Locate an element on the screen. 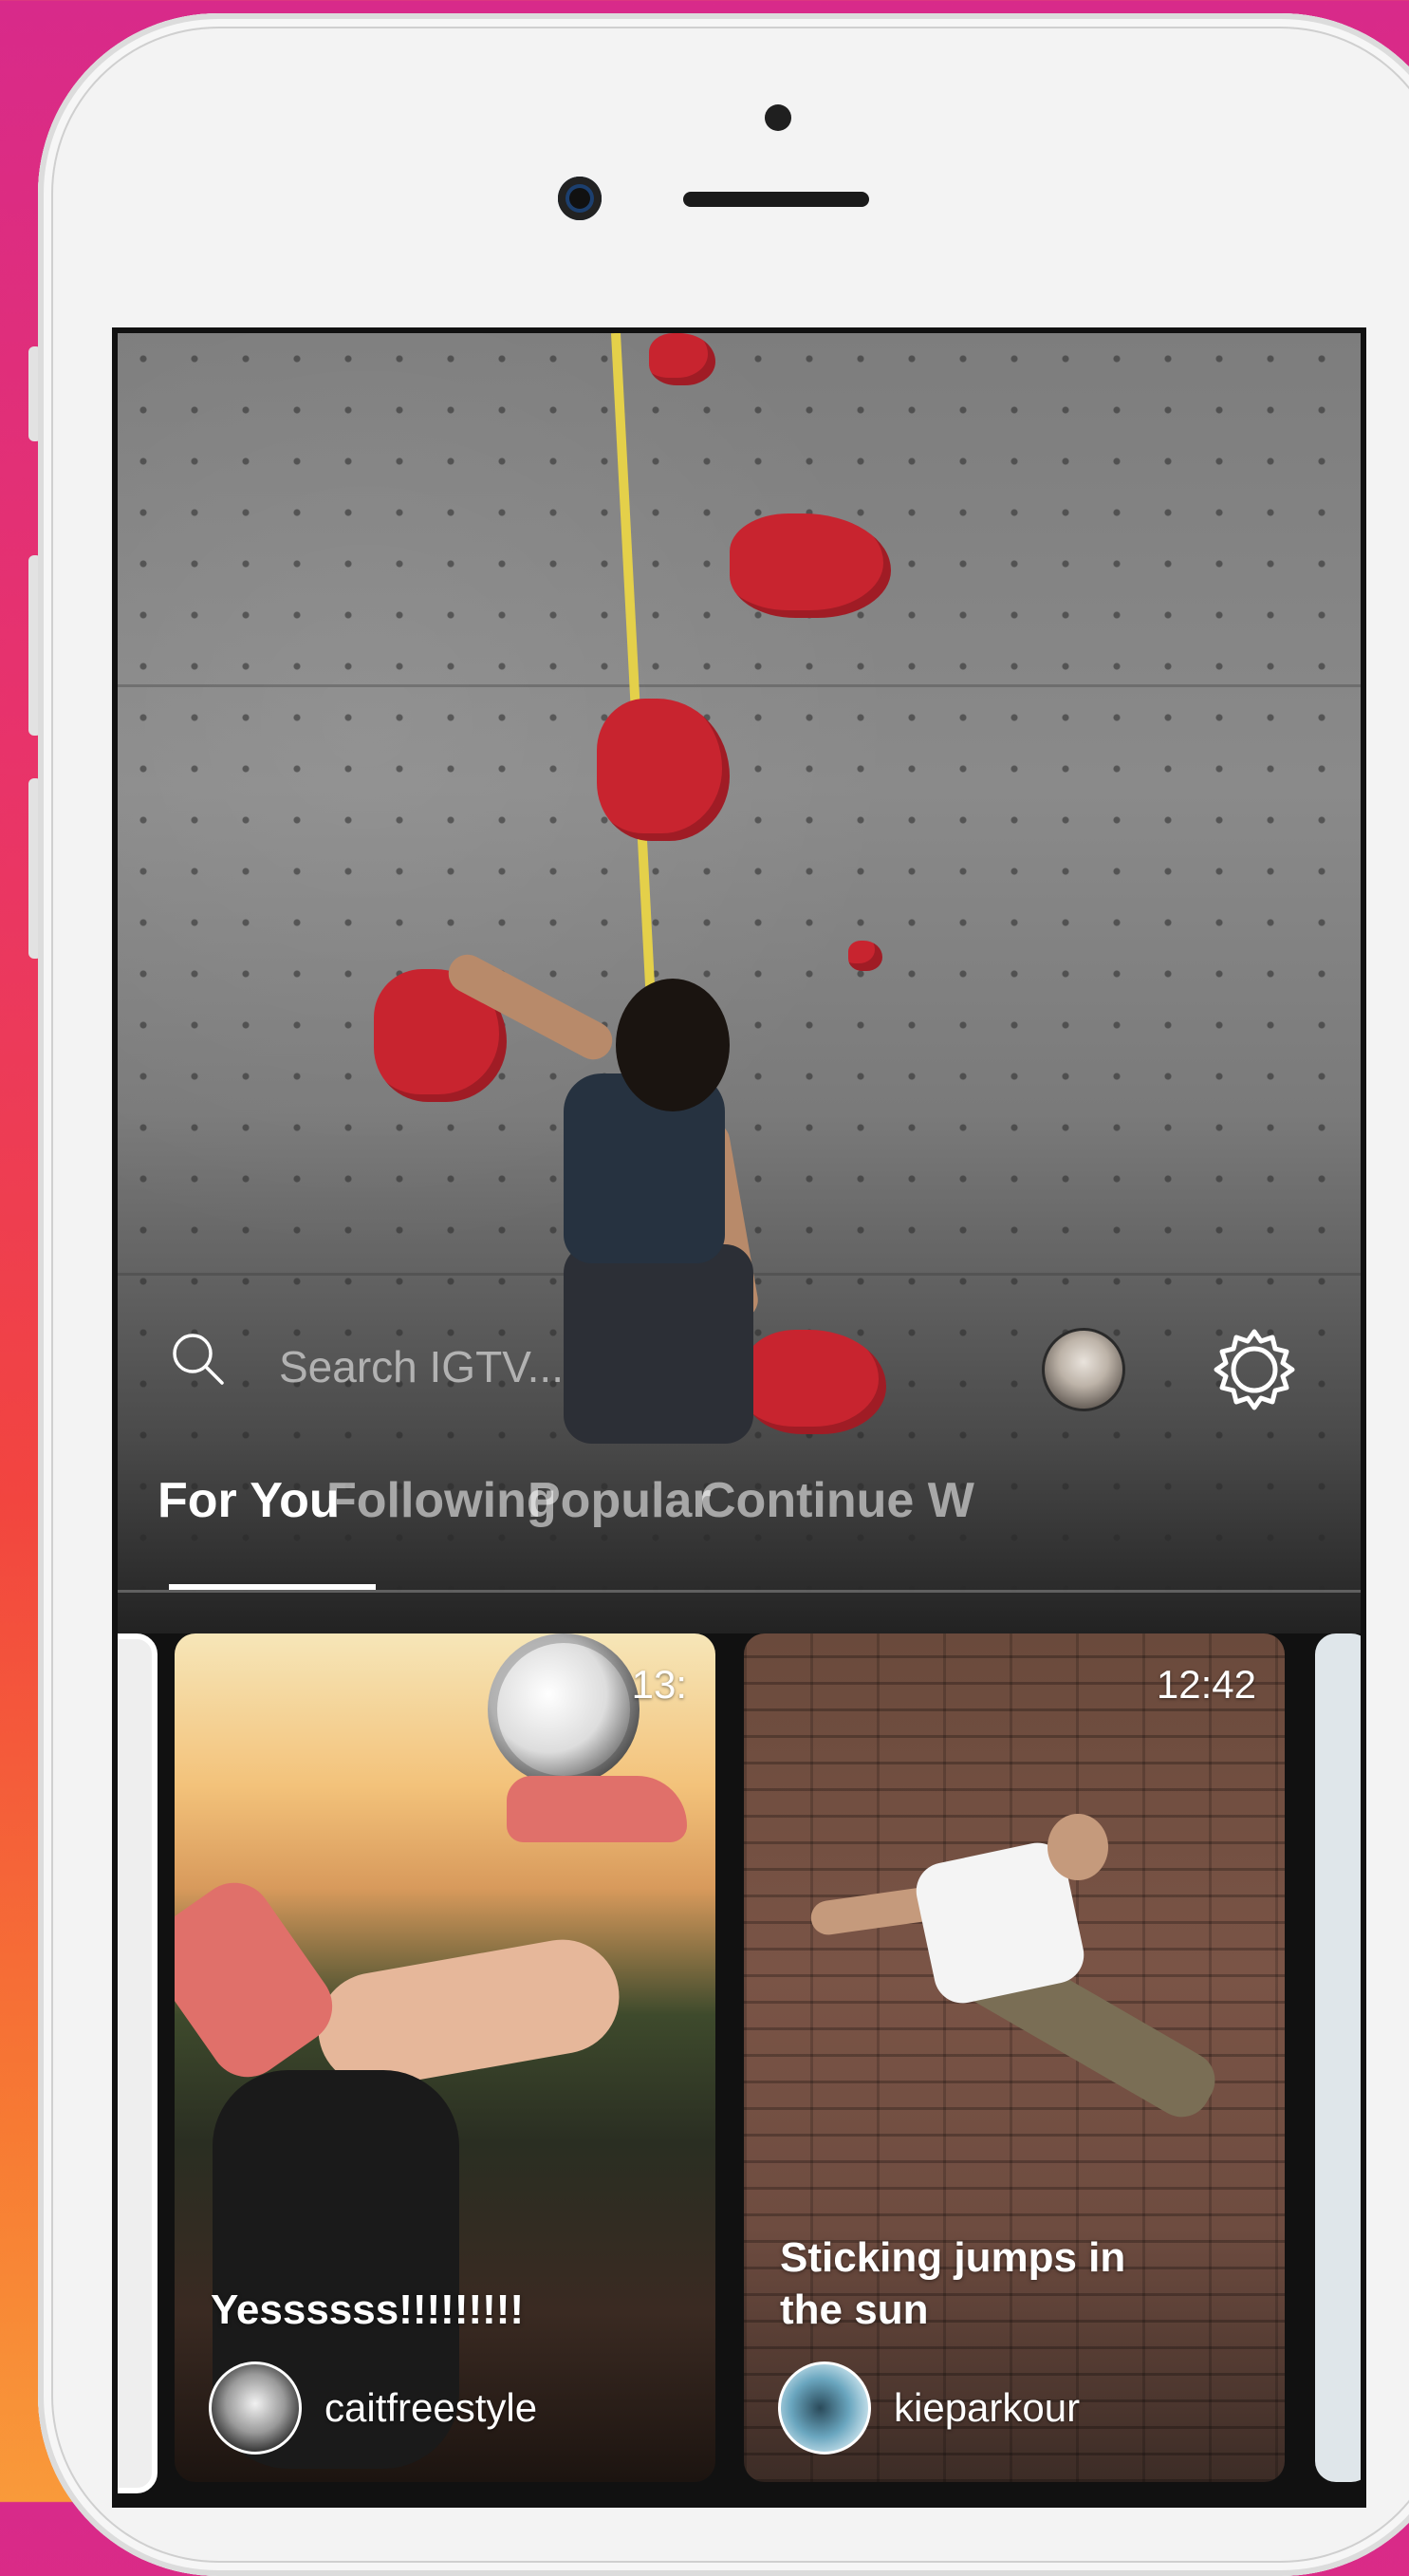 The width and height of the screenshot is (1409, 2576). video-card-previous is located at coordinates (138, 2063).